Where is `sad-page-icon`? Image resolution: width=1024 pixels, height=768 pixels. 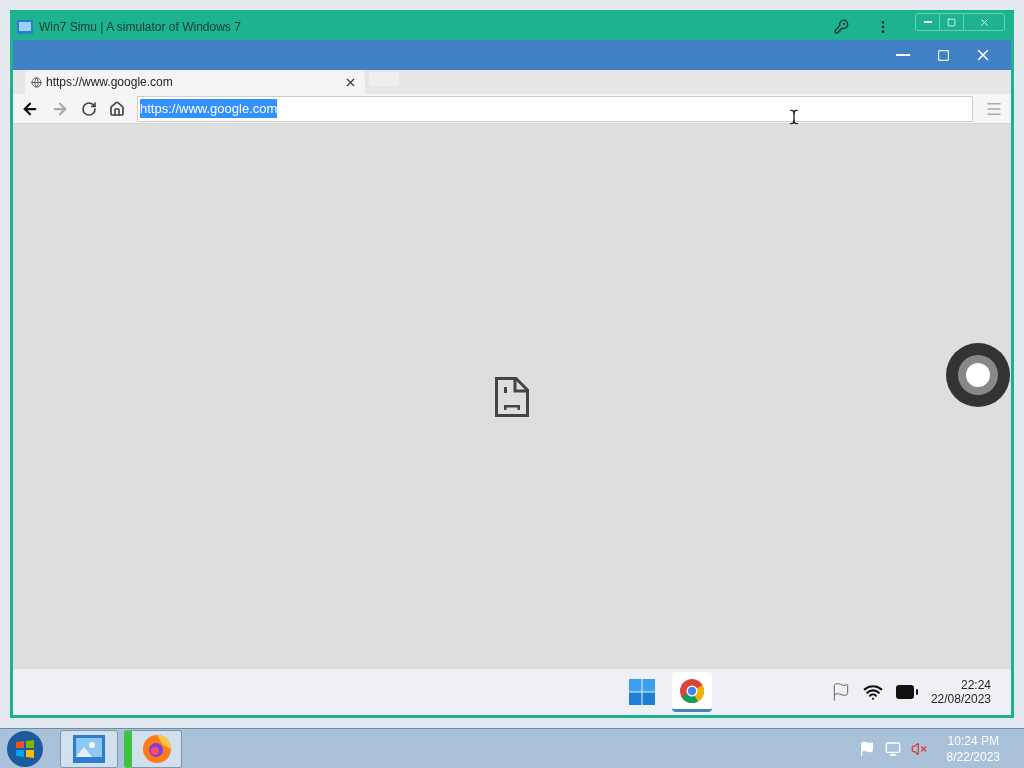
sad-page-icon is located at coordinates (512, 396).